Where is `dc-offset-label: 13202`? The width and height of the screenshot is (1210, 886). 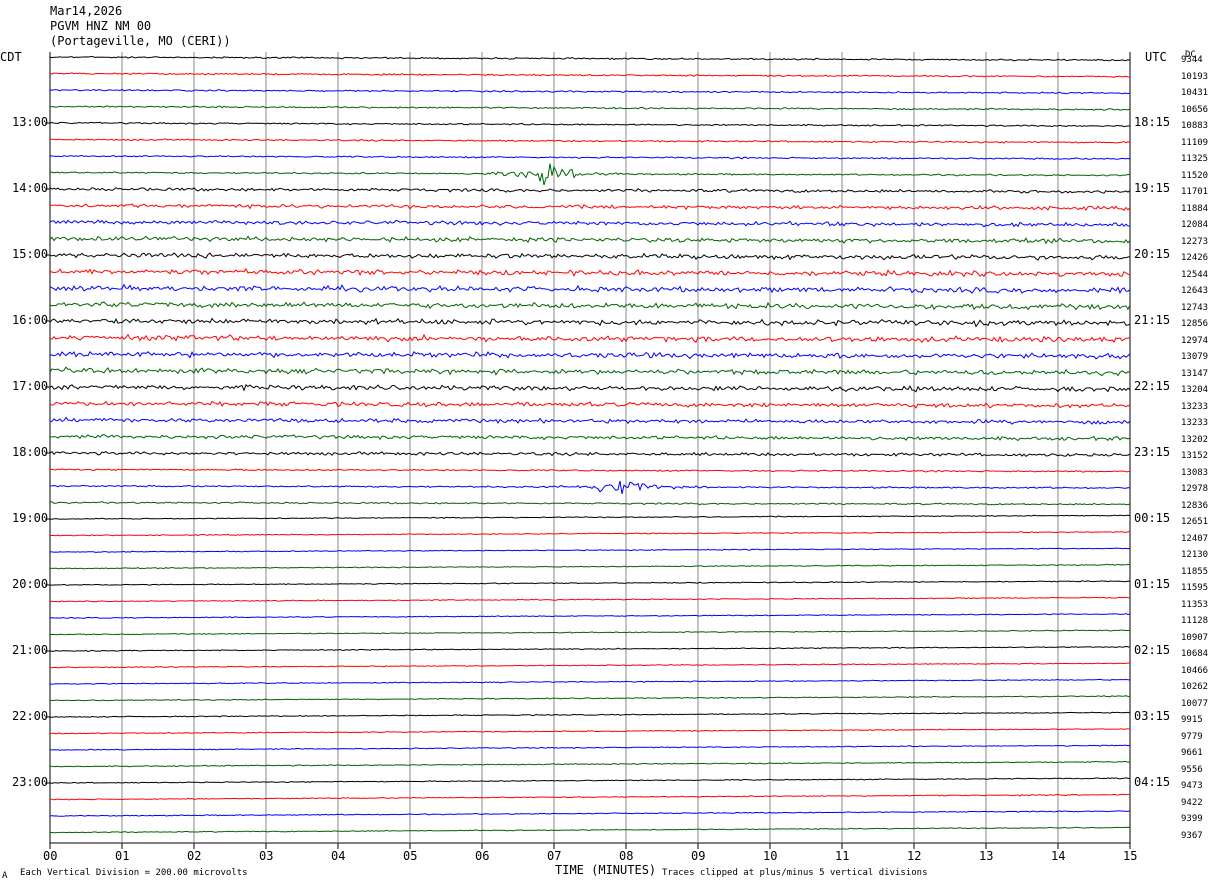
dc-offset-label: 13202 is located at coordinates (1195, 439).